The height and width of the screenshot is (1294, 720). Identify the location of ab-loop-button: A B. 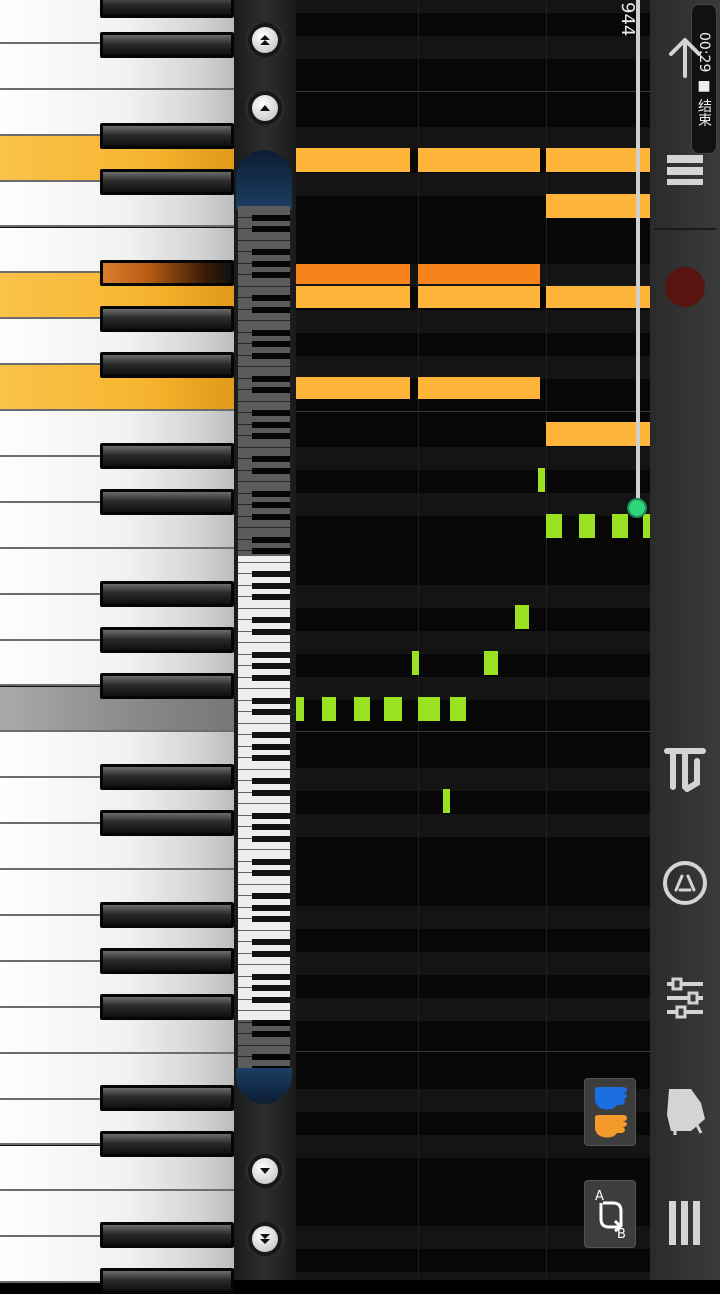
(610, 1214).